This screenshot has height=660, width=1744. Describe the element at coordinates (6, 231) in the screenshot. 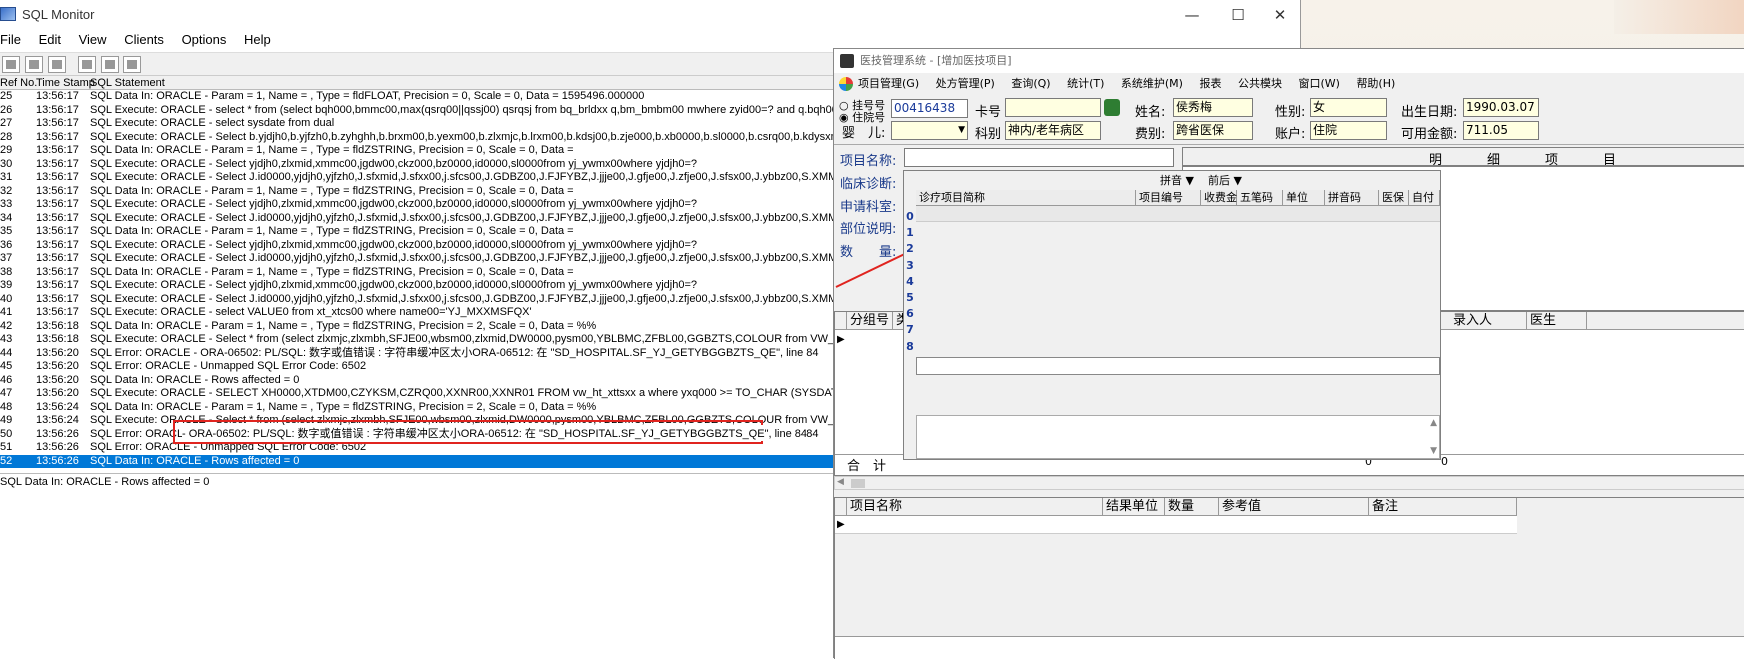

I see `log-ref: 35` at that location.